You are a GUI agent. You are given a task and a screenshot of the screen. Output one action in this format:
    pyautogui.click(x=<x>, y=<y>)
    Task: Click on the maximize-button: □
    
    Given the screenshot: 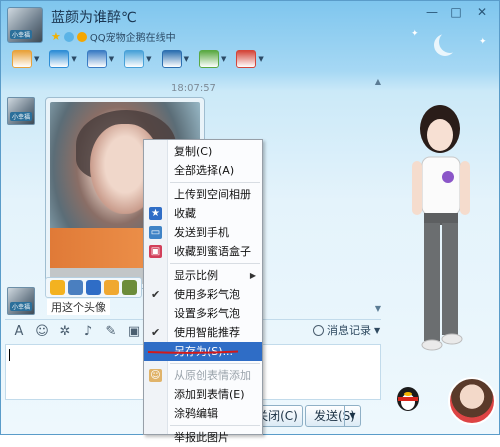 What is the action you would take?
    pyautogui.click(x=456, y=13)
    